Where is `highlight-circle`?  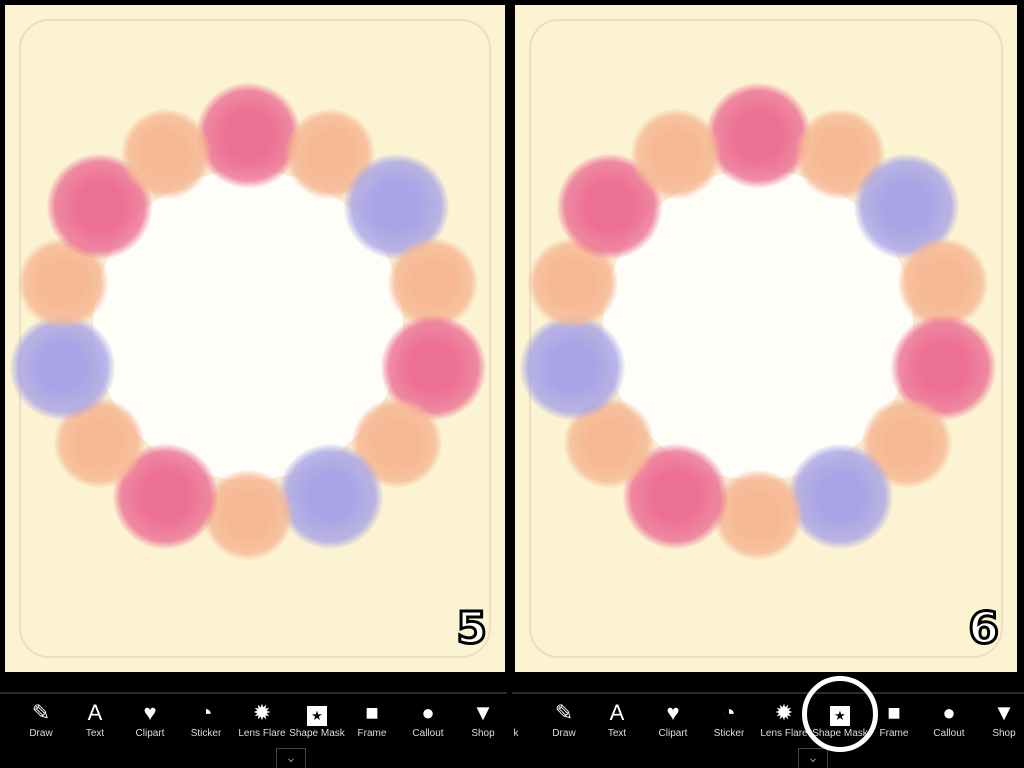
highlight-circle is located at coordinates (840, 714).